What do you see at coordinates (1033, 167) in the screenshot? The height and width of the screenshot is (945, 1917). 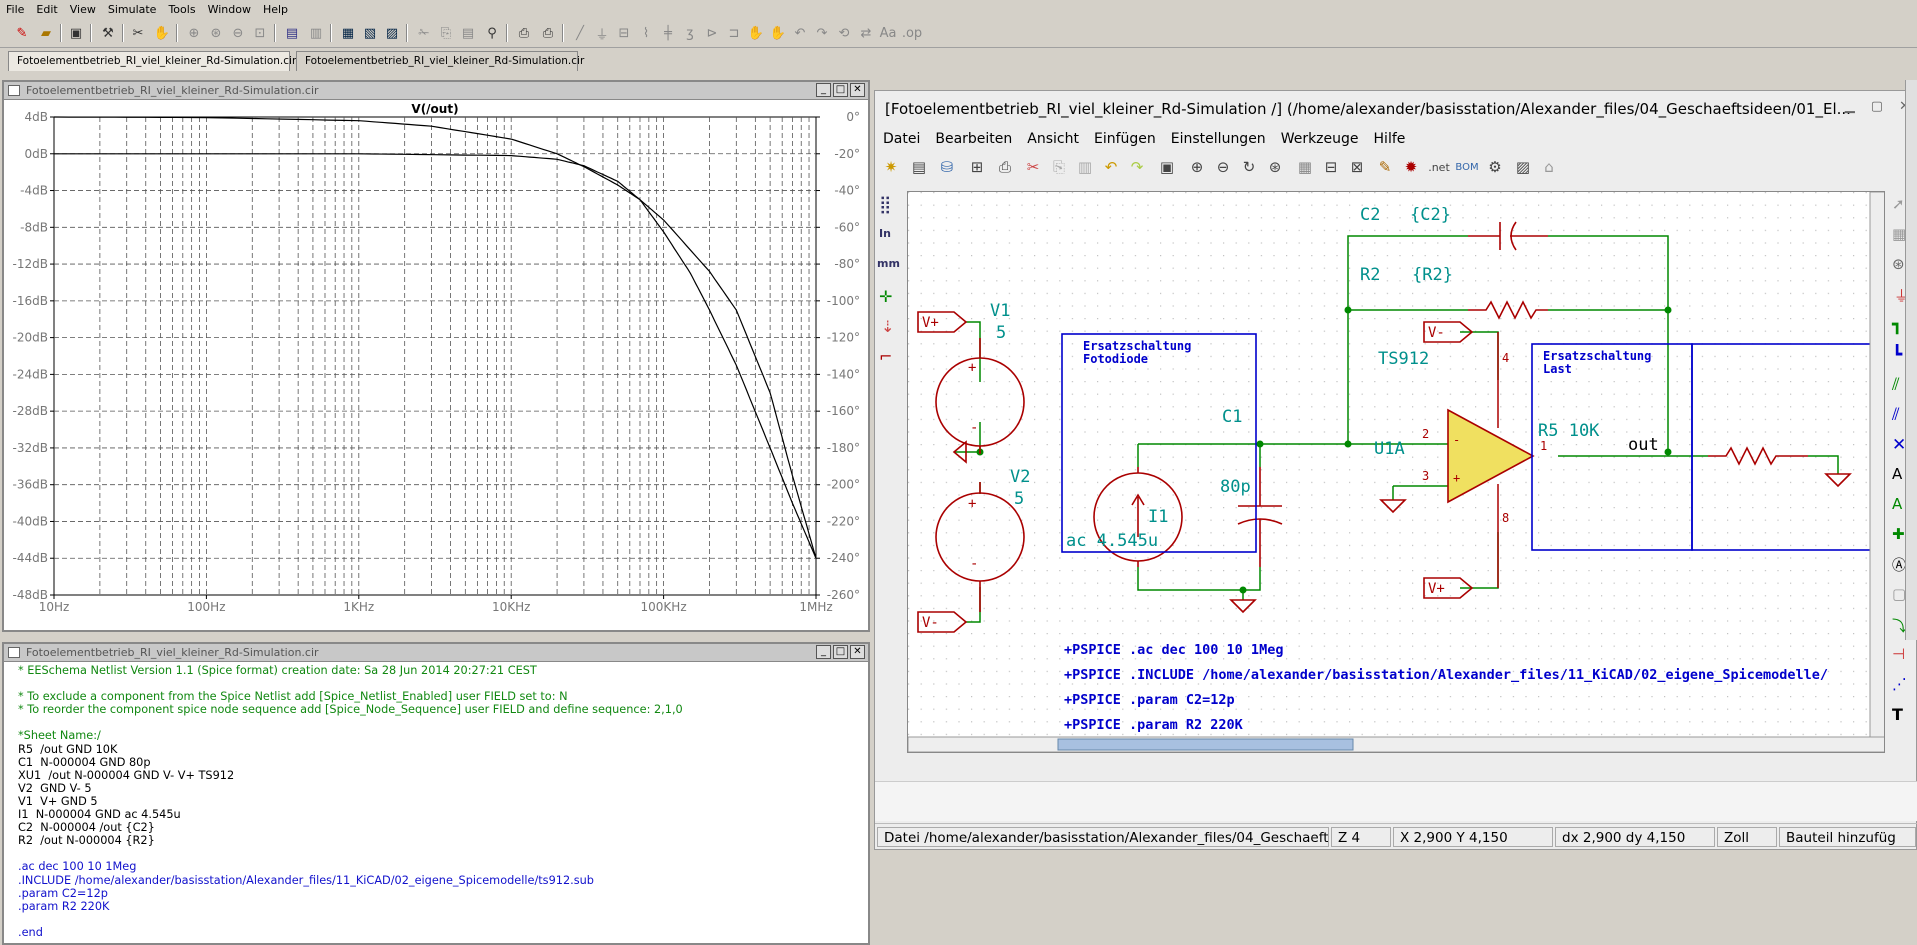 I see `cut-icon: ✂` at bounding box center [1033, 167].